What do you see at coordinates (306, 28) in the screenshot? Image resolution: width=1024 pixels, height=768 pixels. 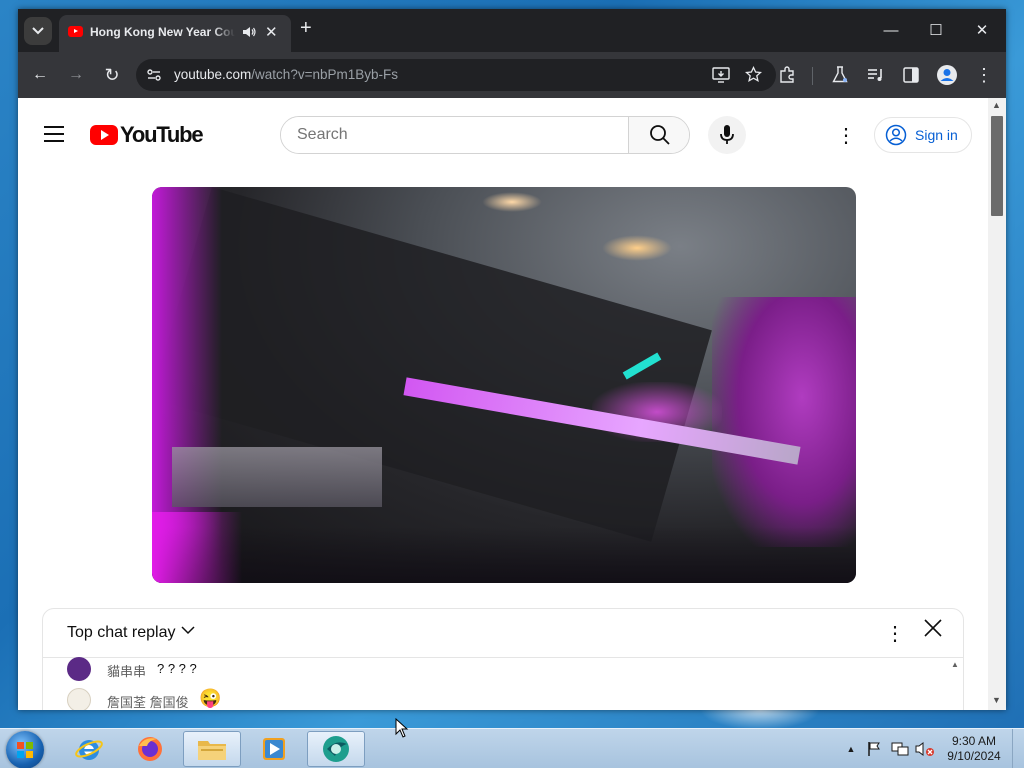 I see `new-tab-button: +` at bounding box center [306, 28].